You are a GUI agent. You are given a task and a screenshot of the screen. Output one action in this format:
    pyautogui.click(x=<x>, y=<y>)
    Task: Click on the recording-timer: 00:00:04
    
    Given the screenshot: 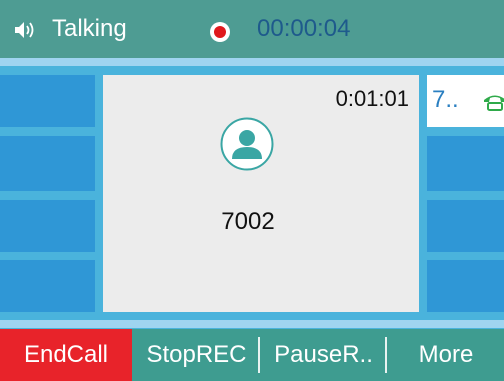 What is the action you would take?
    pyautogui.click(x=304, y=28)
    